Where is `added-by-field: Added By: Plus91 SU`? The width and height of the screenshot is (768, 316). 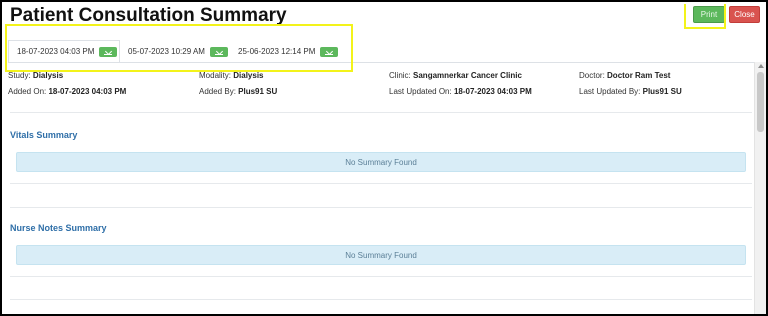 added-by-field: Added By: Plus91 SU is located at coordinates (238, 91).